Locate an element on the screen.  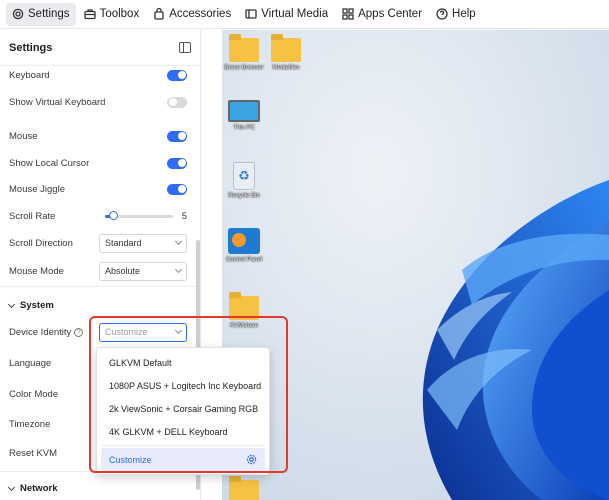
bag-icon is located at coordinates (159, 14).